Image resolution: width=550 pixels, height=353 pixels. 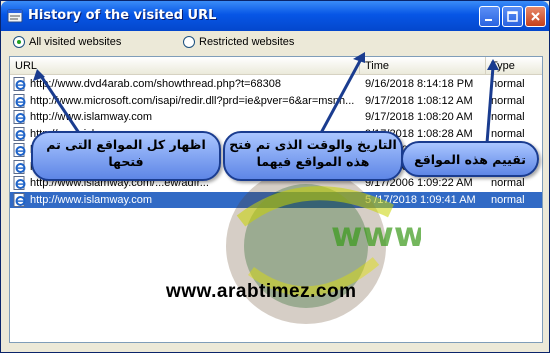 I want to click on maximize-icon, so click(x=512, y=16).